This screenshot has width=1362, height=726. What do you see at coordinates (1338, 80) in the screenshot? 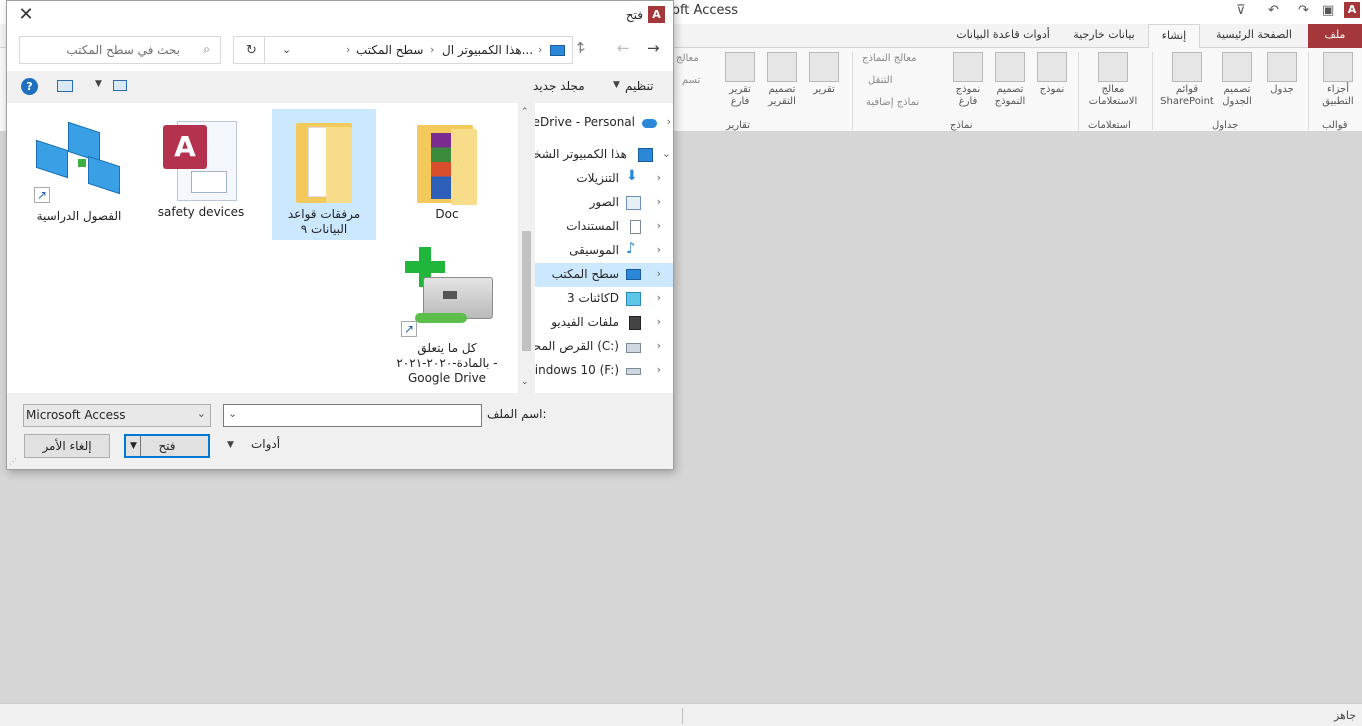
I see `app-parts-button: أجزاء التطبيق` at bounding box center [1338, 80].